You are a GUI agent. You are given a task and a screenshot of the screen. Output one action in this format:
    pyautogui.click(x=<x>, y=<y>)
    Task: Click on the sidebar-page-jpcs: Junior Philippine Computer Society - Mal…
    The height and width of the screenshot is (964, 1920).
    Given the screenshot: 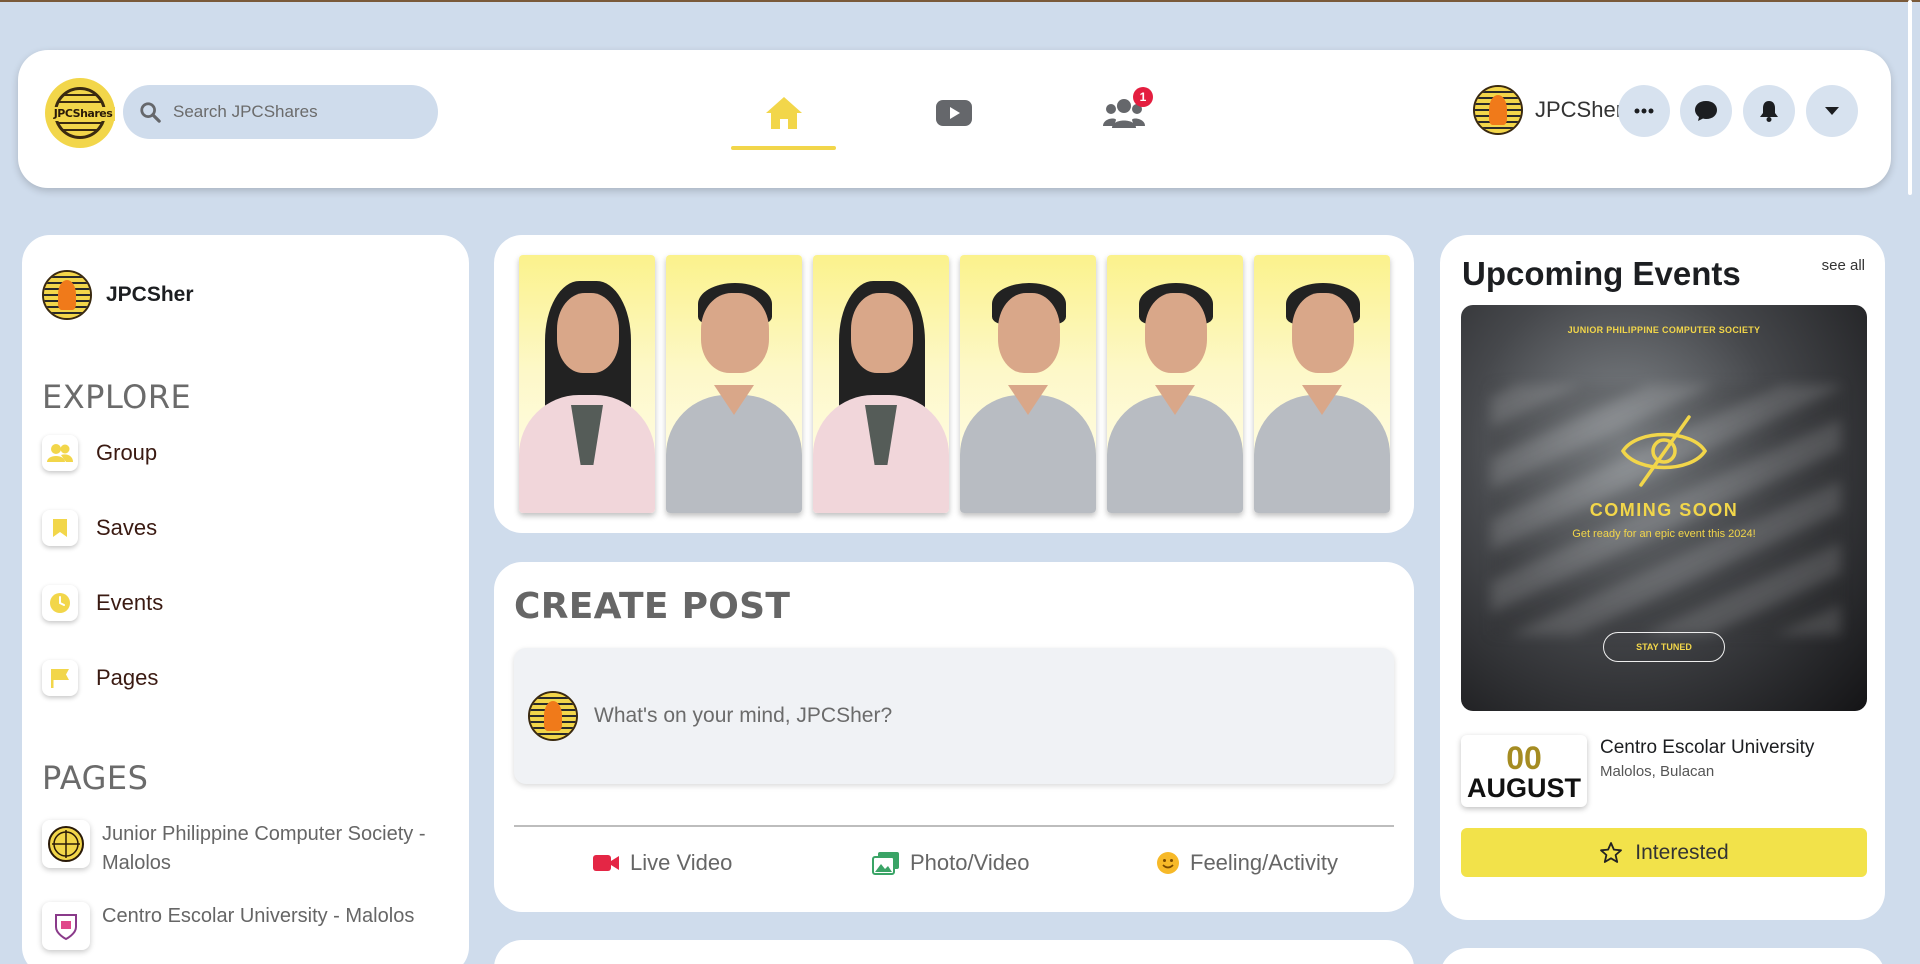 What is the action you would take?
    pyautogui.click(x=242, y=849)
    